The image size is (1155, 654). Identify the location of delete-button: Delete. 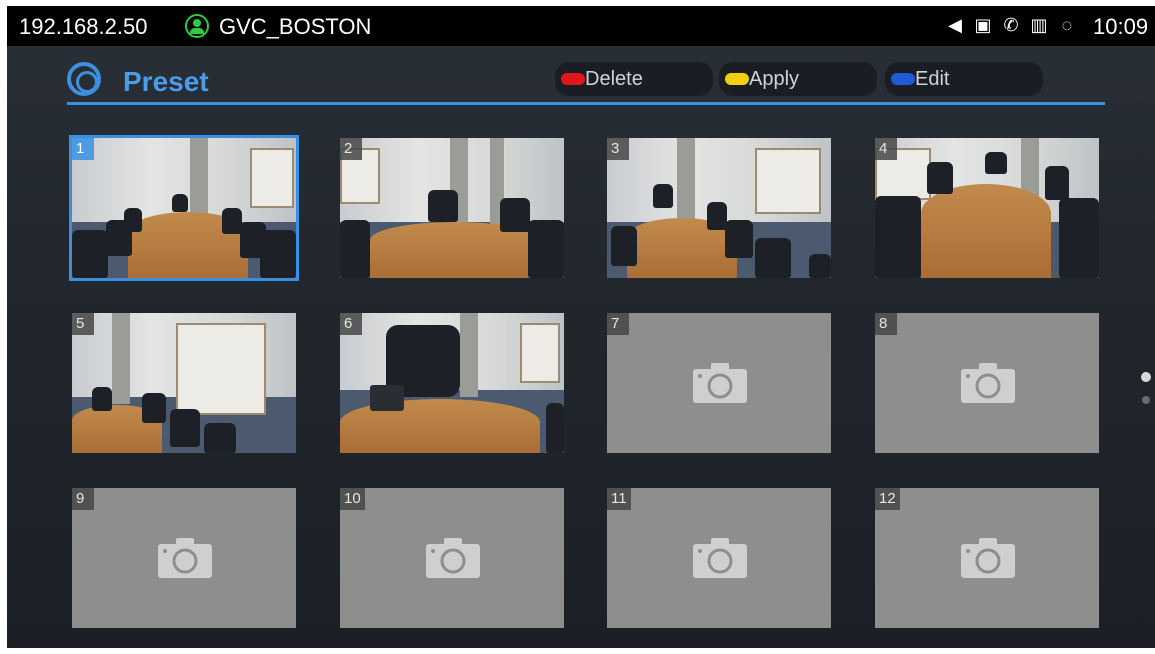
(634, 79).